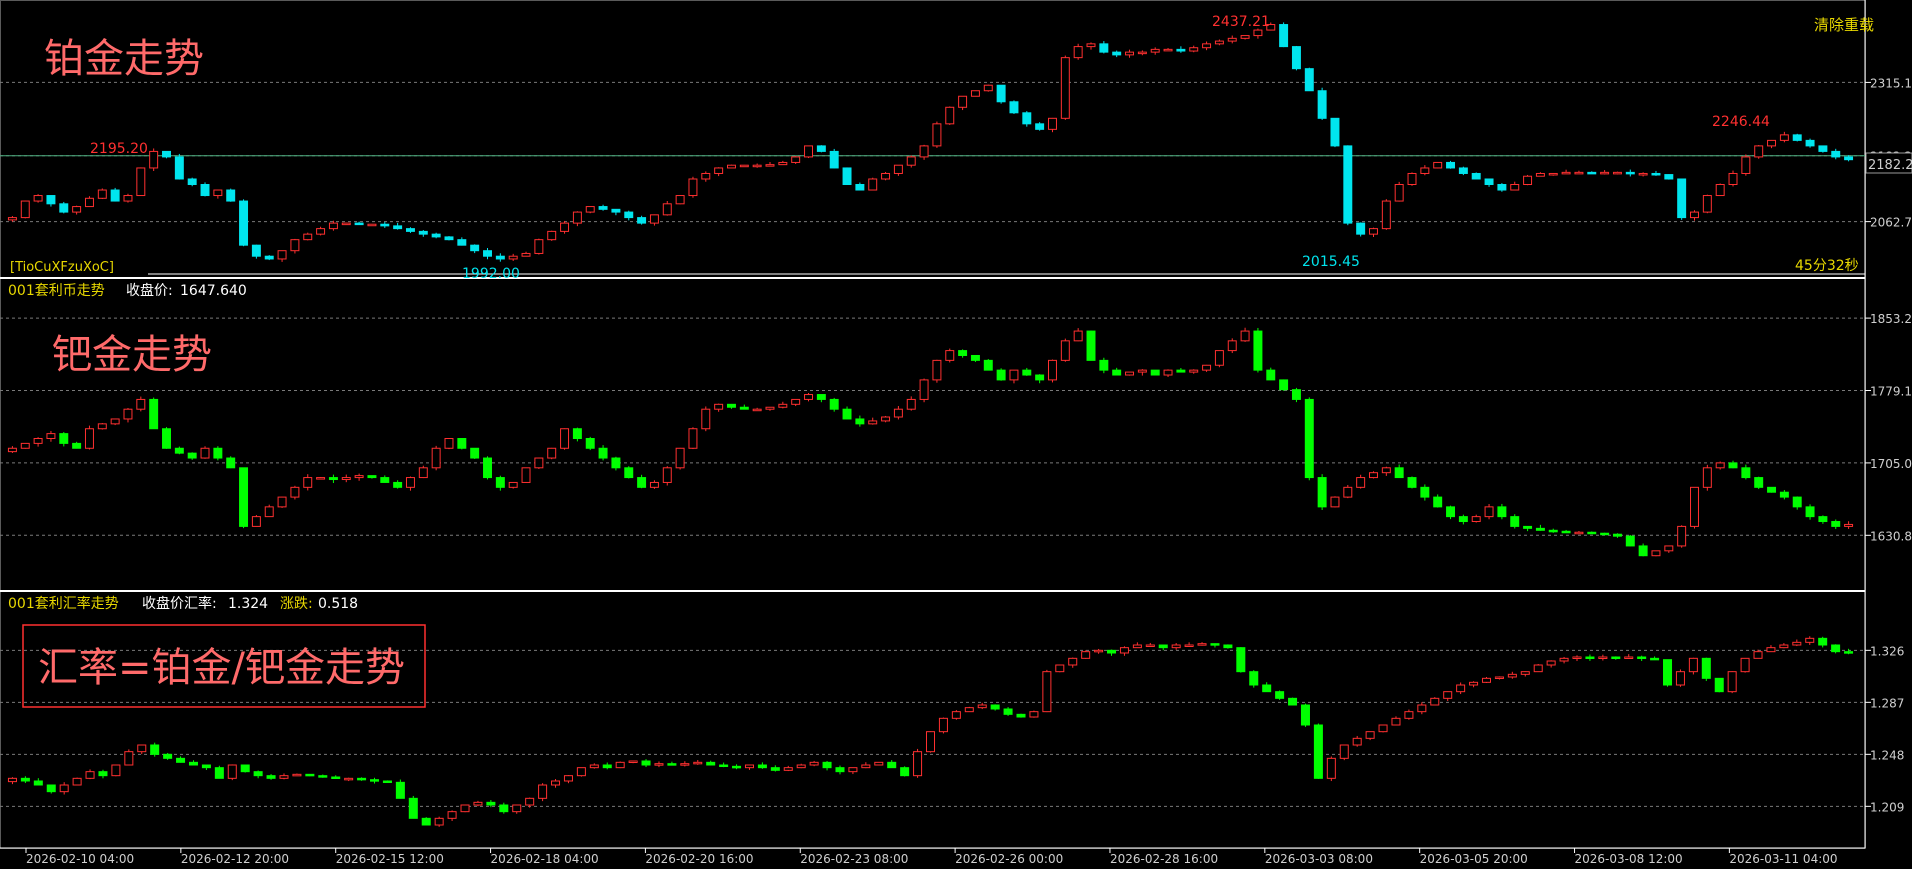  Describe the element at coordinates (491, 274) in the screenshot. I see `platinum-low-marker-1: 1992.00` at that location.